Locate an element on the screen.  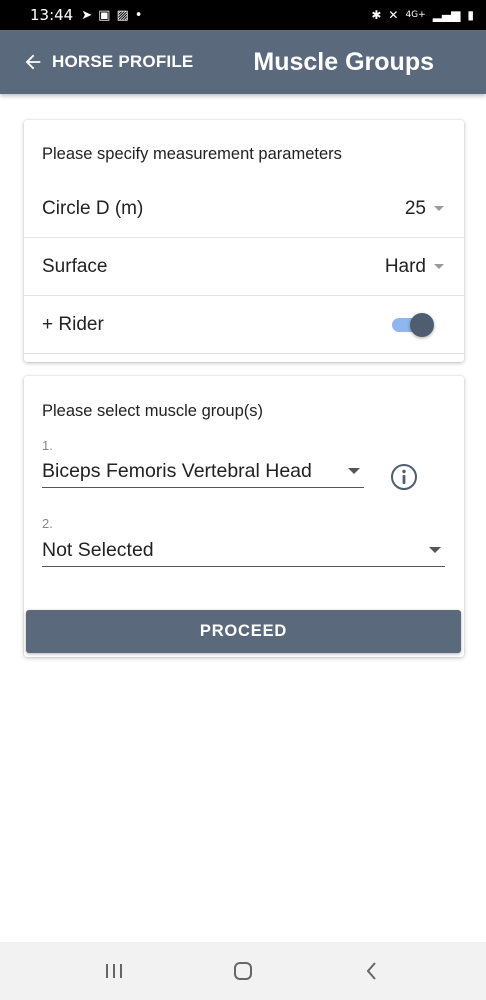
back-button: HORSE PROFILE is located at coordinates (96, 62).